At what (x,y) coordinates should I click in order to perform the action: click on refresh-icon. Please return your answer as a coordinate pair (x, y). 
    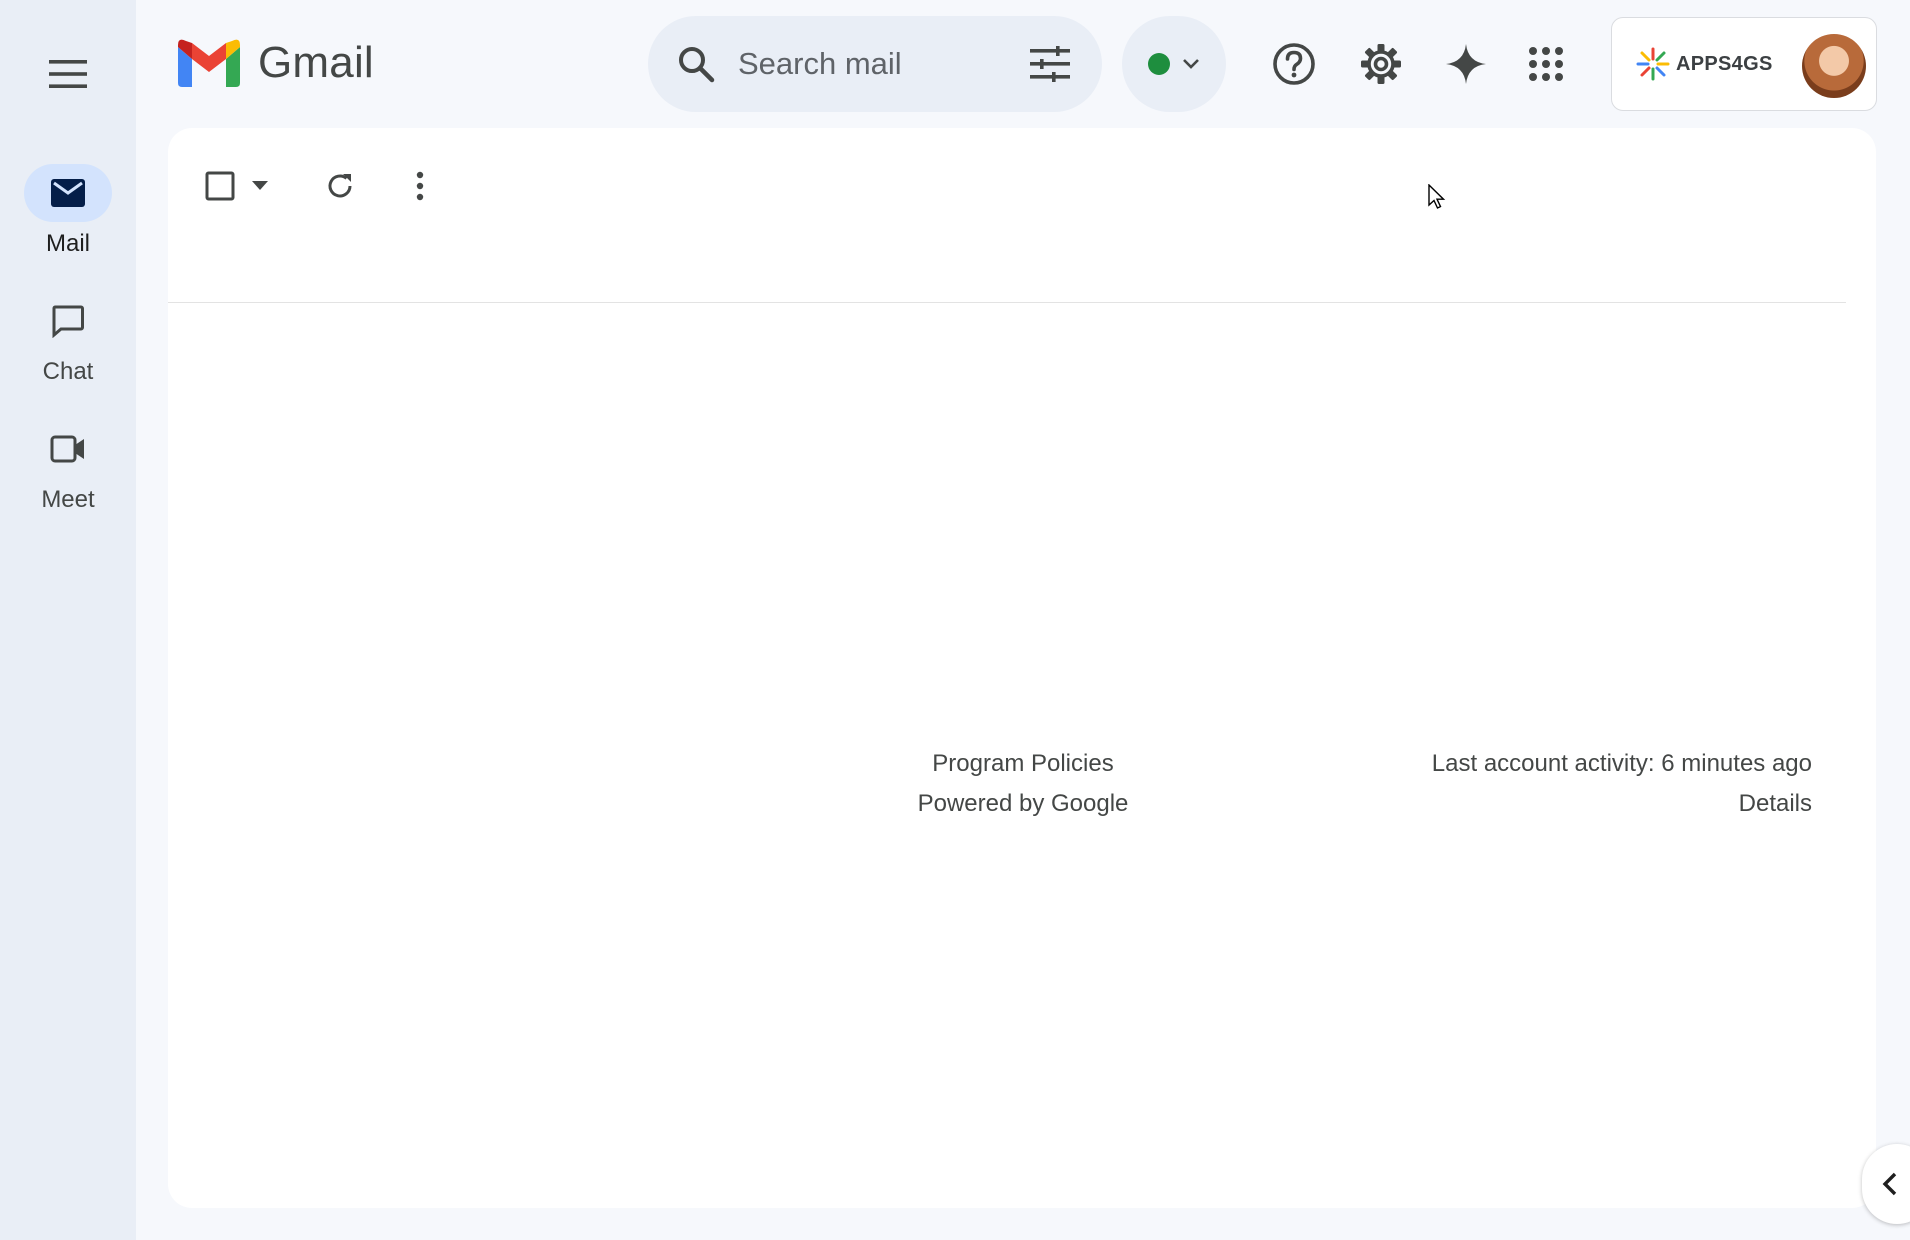
    Looking at the image, I should click on (340, 186).